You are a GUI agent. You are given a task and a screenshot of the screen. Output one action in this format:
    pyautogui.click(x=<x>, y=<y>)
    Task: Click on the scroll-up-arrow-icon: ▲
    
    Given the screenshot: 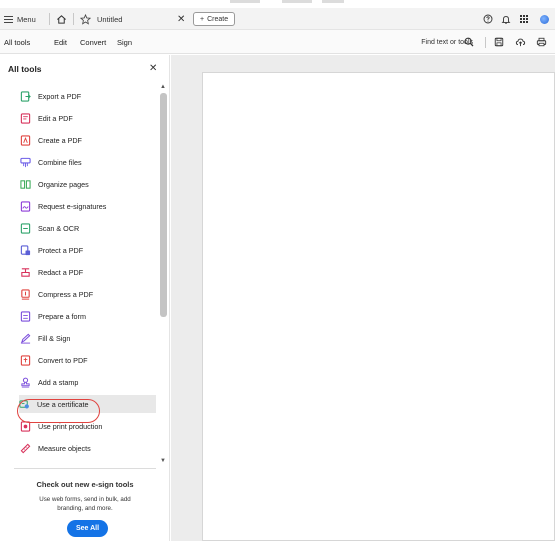 What is the action you would take?
    pyautogui.click(x=163, y=87)
    